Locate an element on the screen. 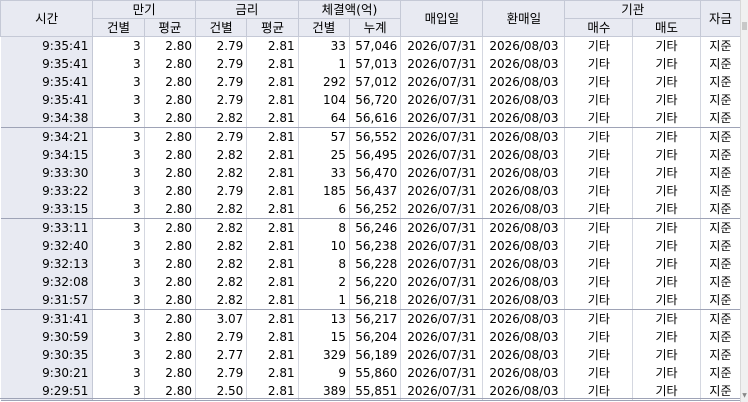 The image size is (748, 402). header-volume: 체결액(억) is located at coordinates (349, 9).